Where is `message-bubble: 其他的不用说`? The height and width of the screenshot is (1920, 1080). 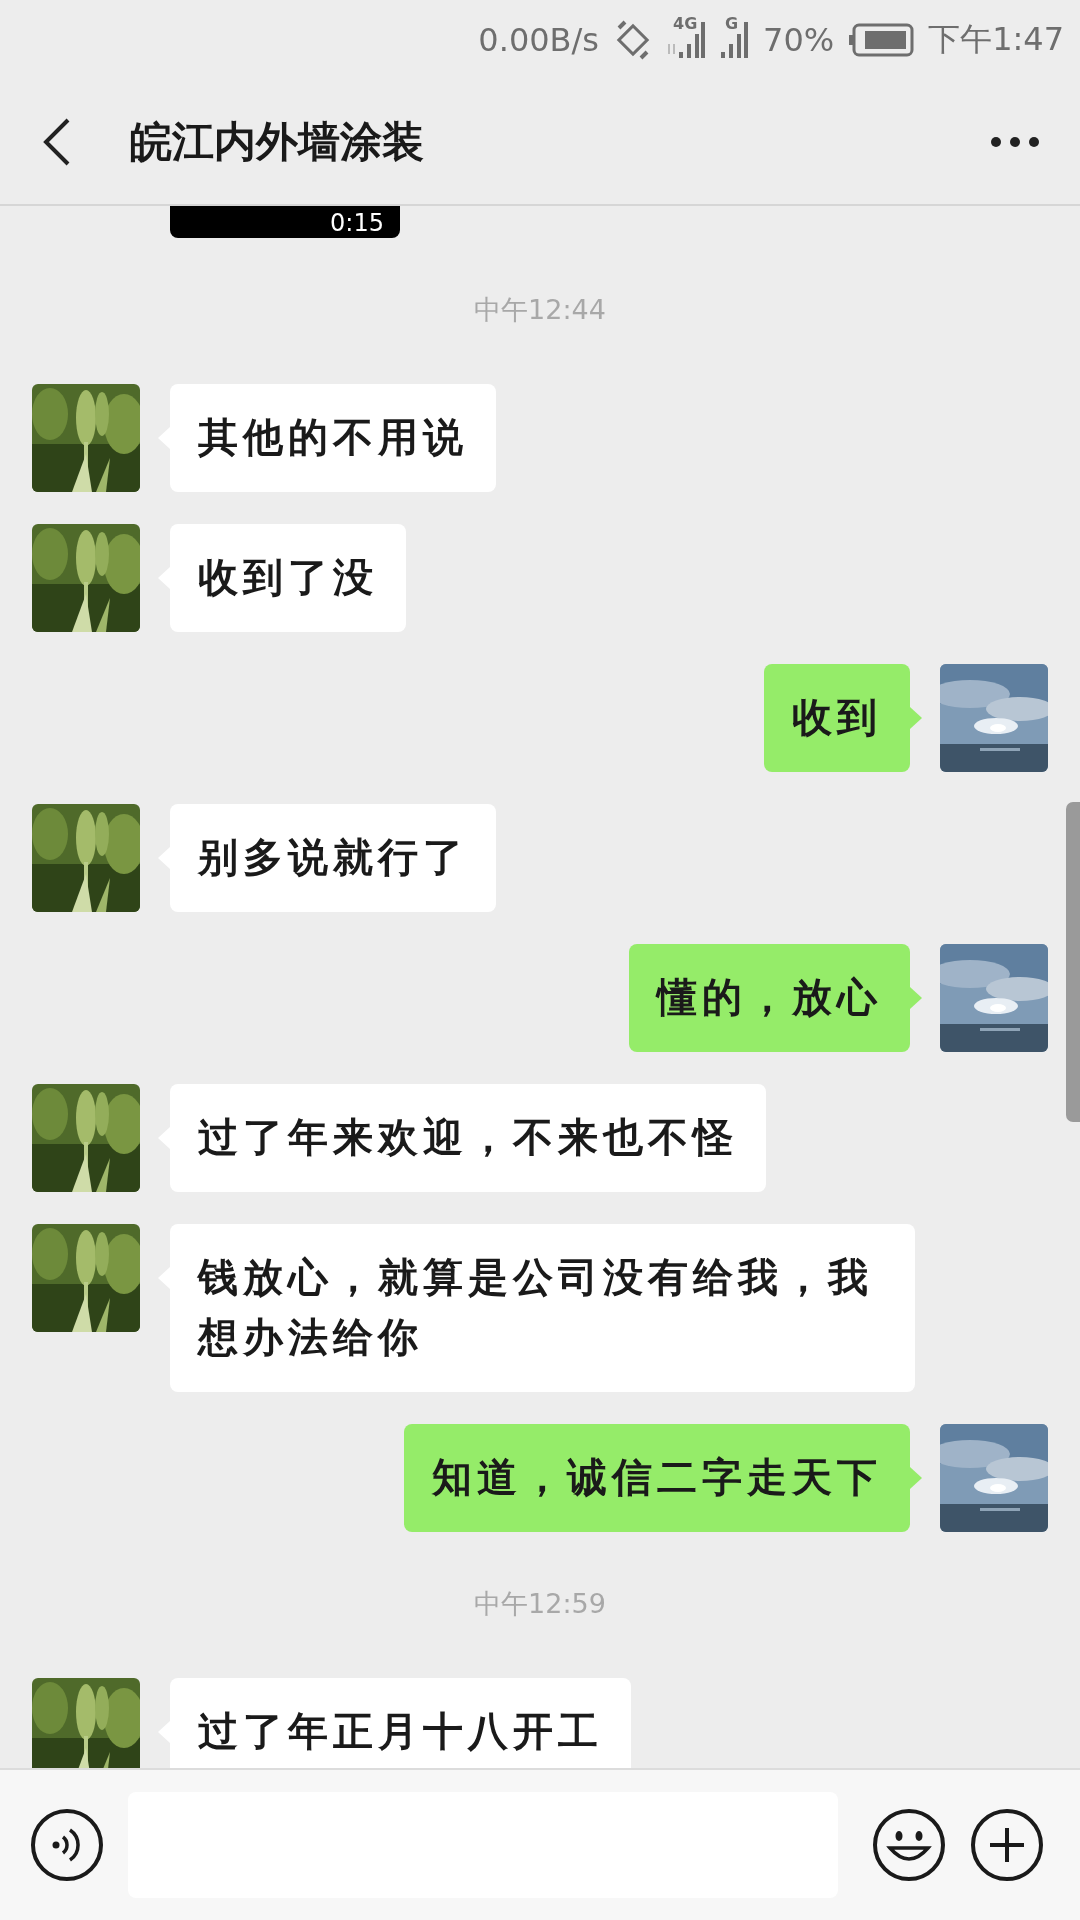
message-bubble: 其他的不用说 is located at coordinates (333, 438).